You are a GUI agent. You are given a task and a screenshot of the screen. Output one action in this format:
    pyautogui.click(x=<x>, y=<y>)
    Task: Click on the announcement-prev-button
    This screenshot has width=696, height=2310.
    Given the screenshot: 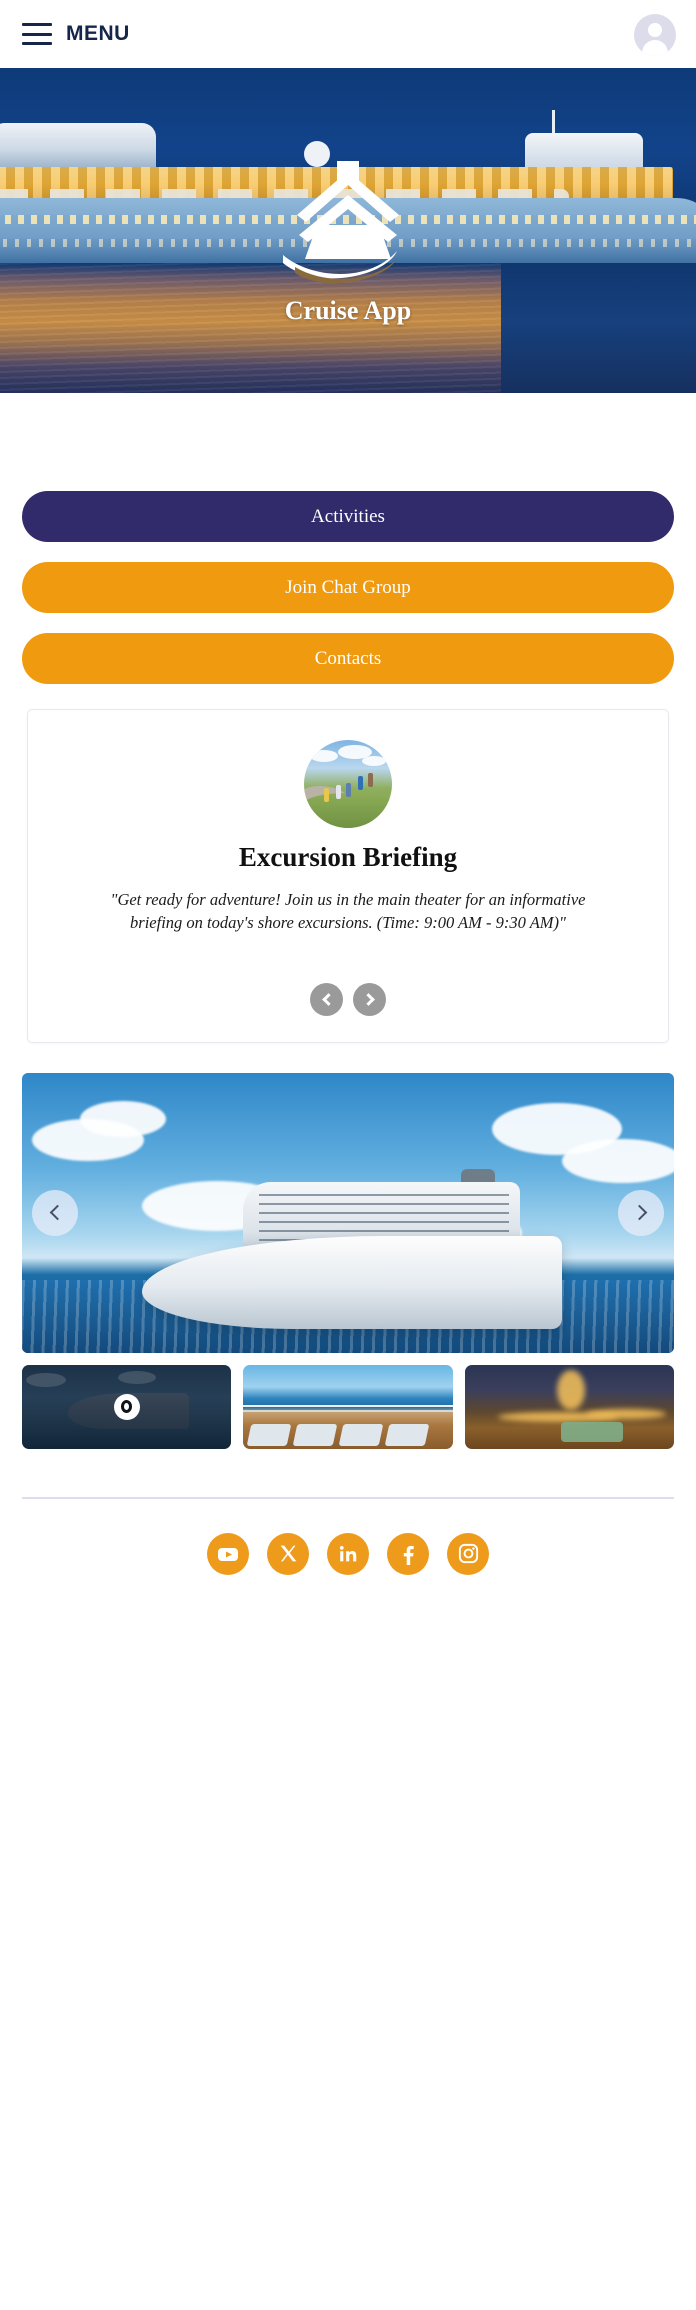 What is the action you would take?
    pyautogui.click(x=326, y=999)
    